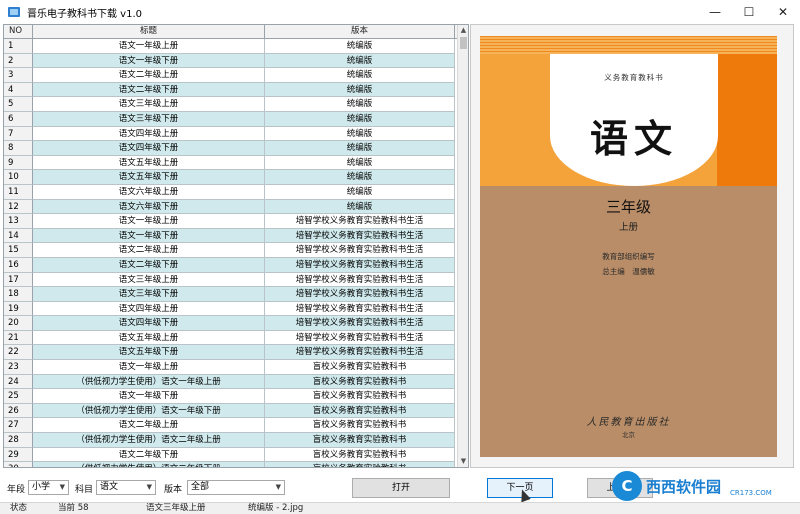 The image size is (800, 514). I want to click on cell-no: 28, so click(18, 440).